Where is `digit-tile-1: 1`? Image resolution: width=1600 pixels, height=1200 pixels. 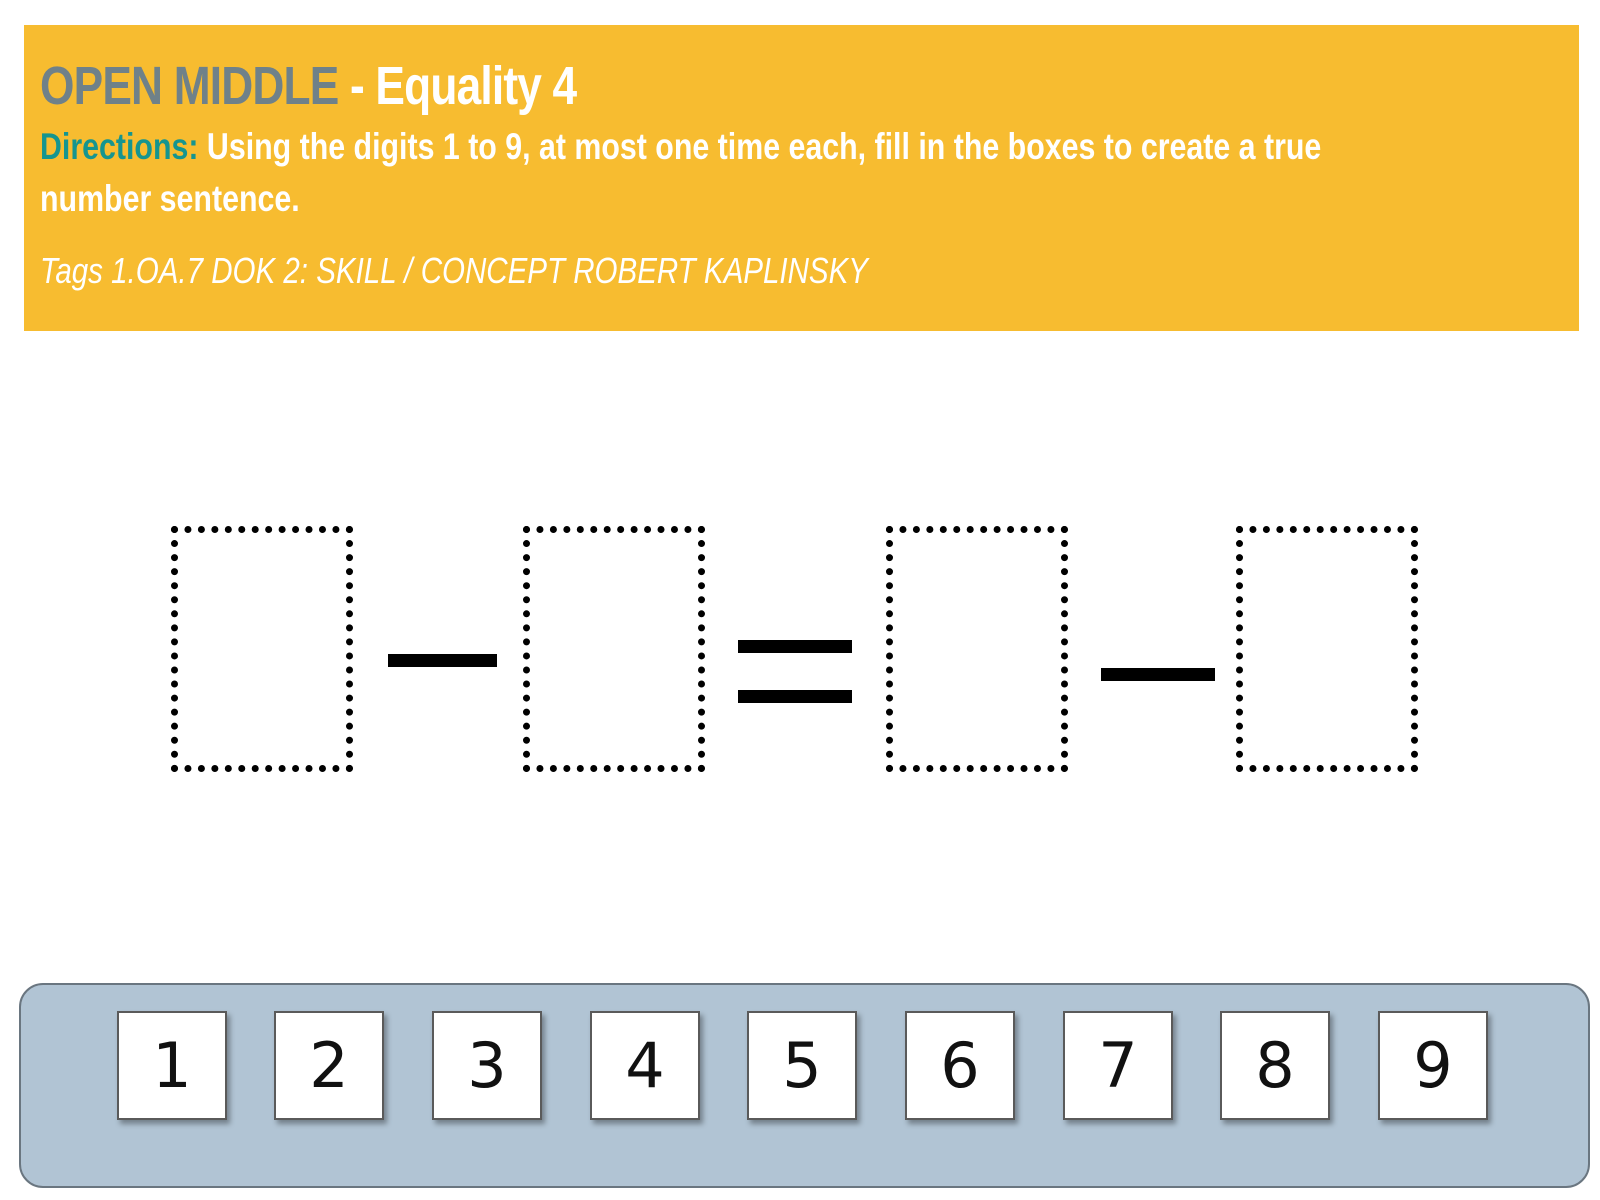
digit-tile-1: 1 is located at coordinates (172, 1065).